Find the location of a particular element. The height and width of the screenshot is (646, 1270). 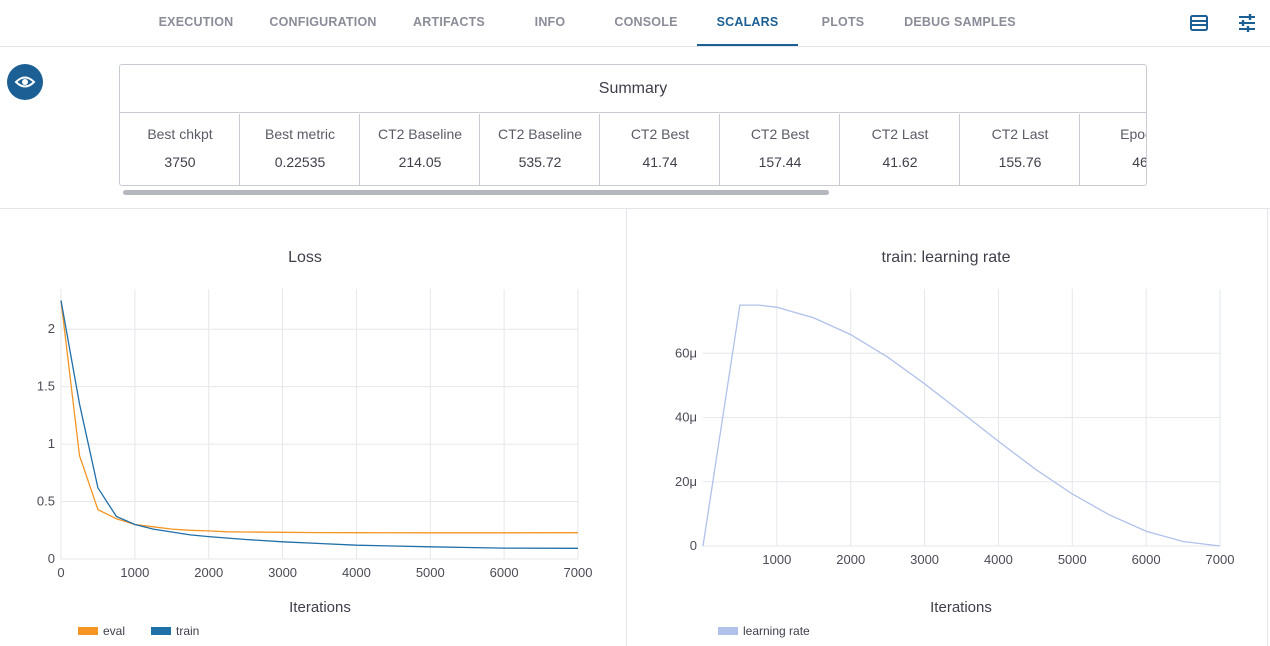

x-tick-label: 0 is located at coordinates (60, 572).